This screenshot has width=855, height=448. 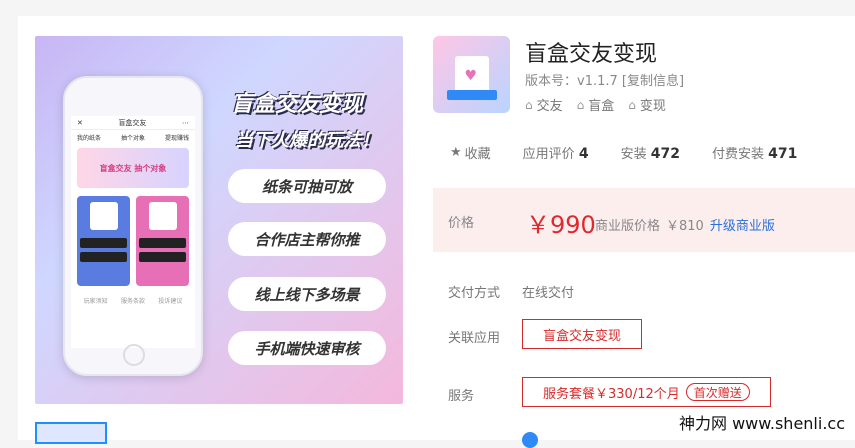 I want to click on blind-box-icon: ♥, so click(x=471, y=77).